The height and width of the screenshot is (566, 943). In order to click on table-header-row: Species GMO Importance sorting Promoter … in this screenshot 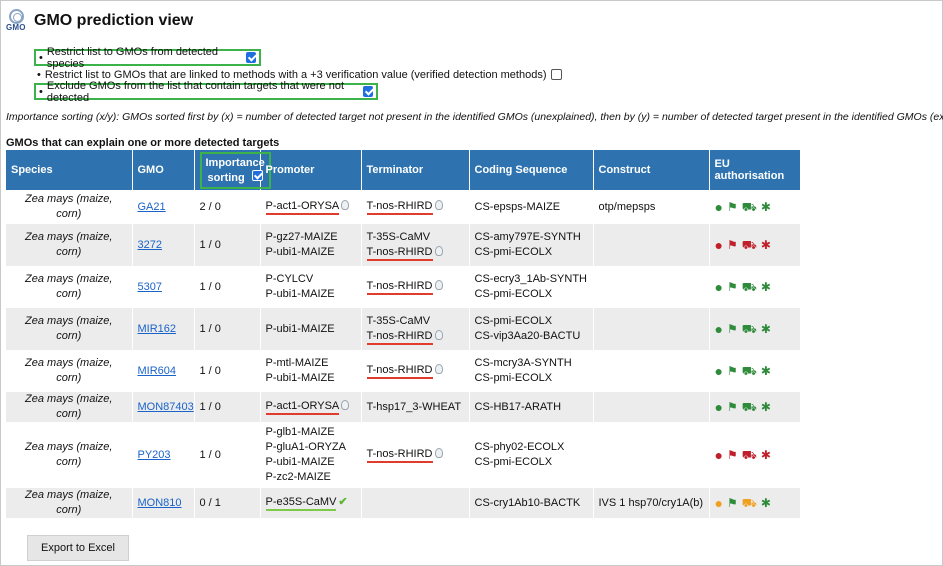, I will do `click(403, 170)`.